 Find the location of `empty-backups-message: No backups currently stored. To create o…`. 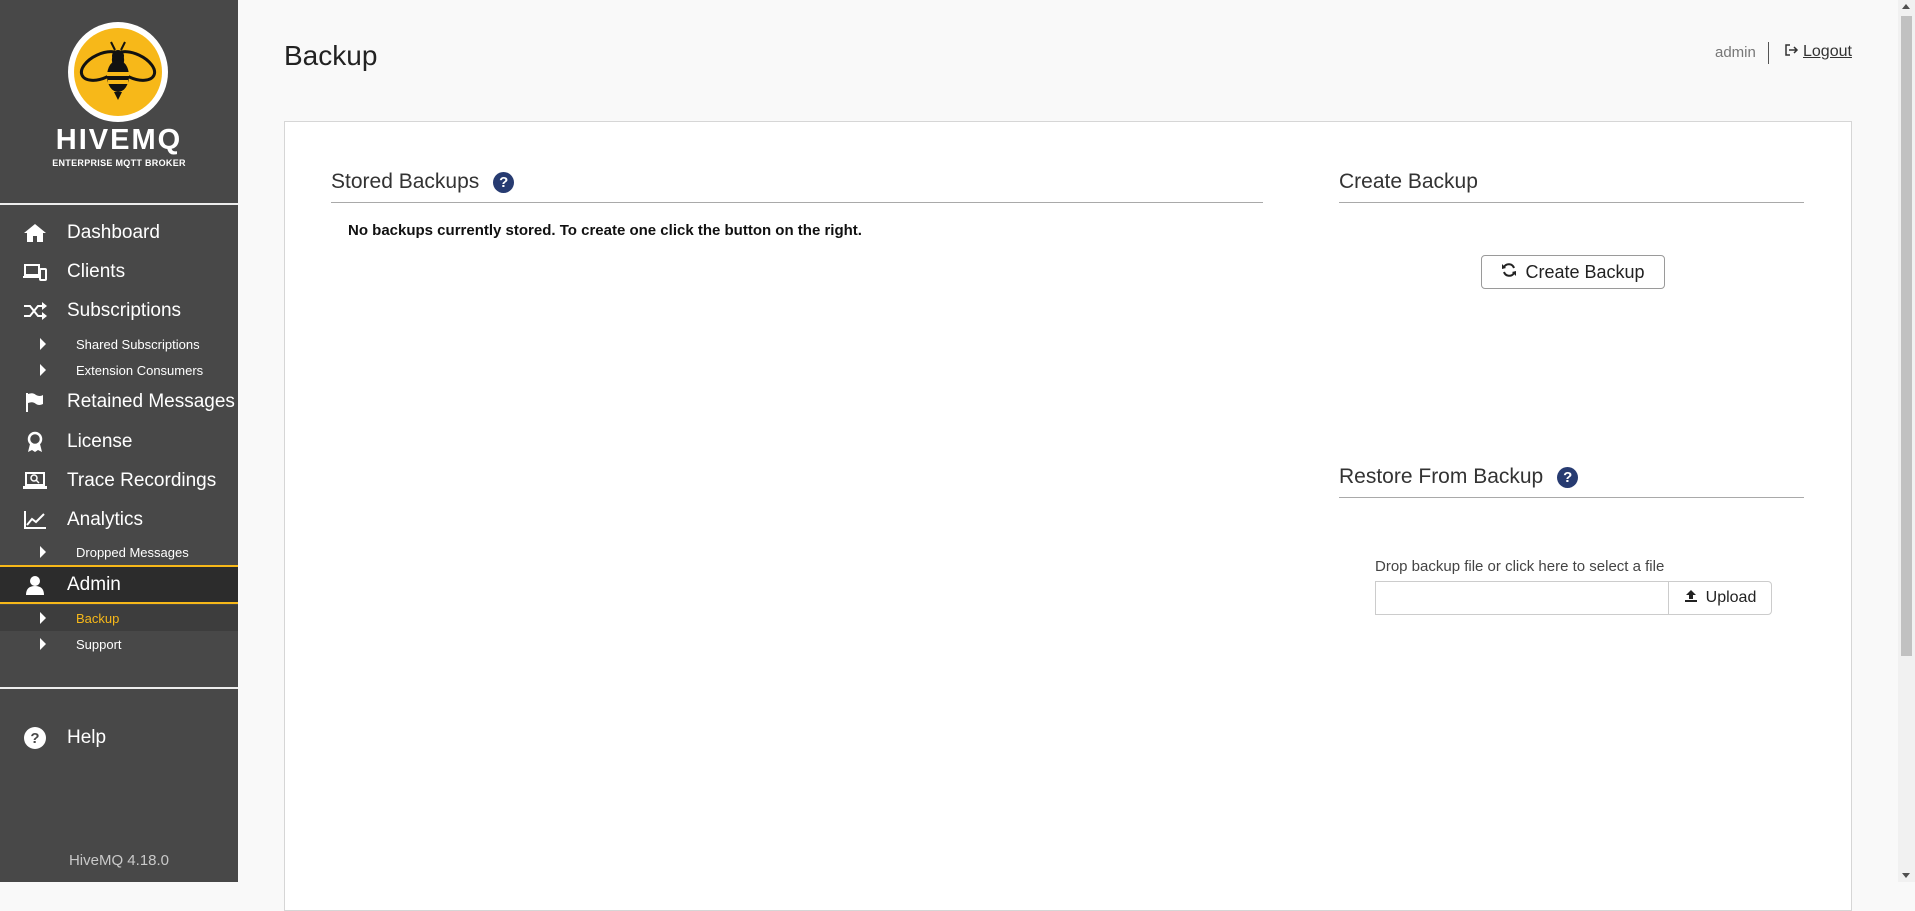

empty-backups-message: No backups currently stored. To create o… is located at coordinates (605, 230).